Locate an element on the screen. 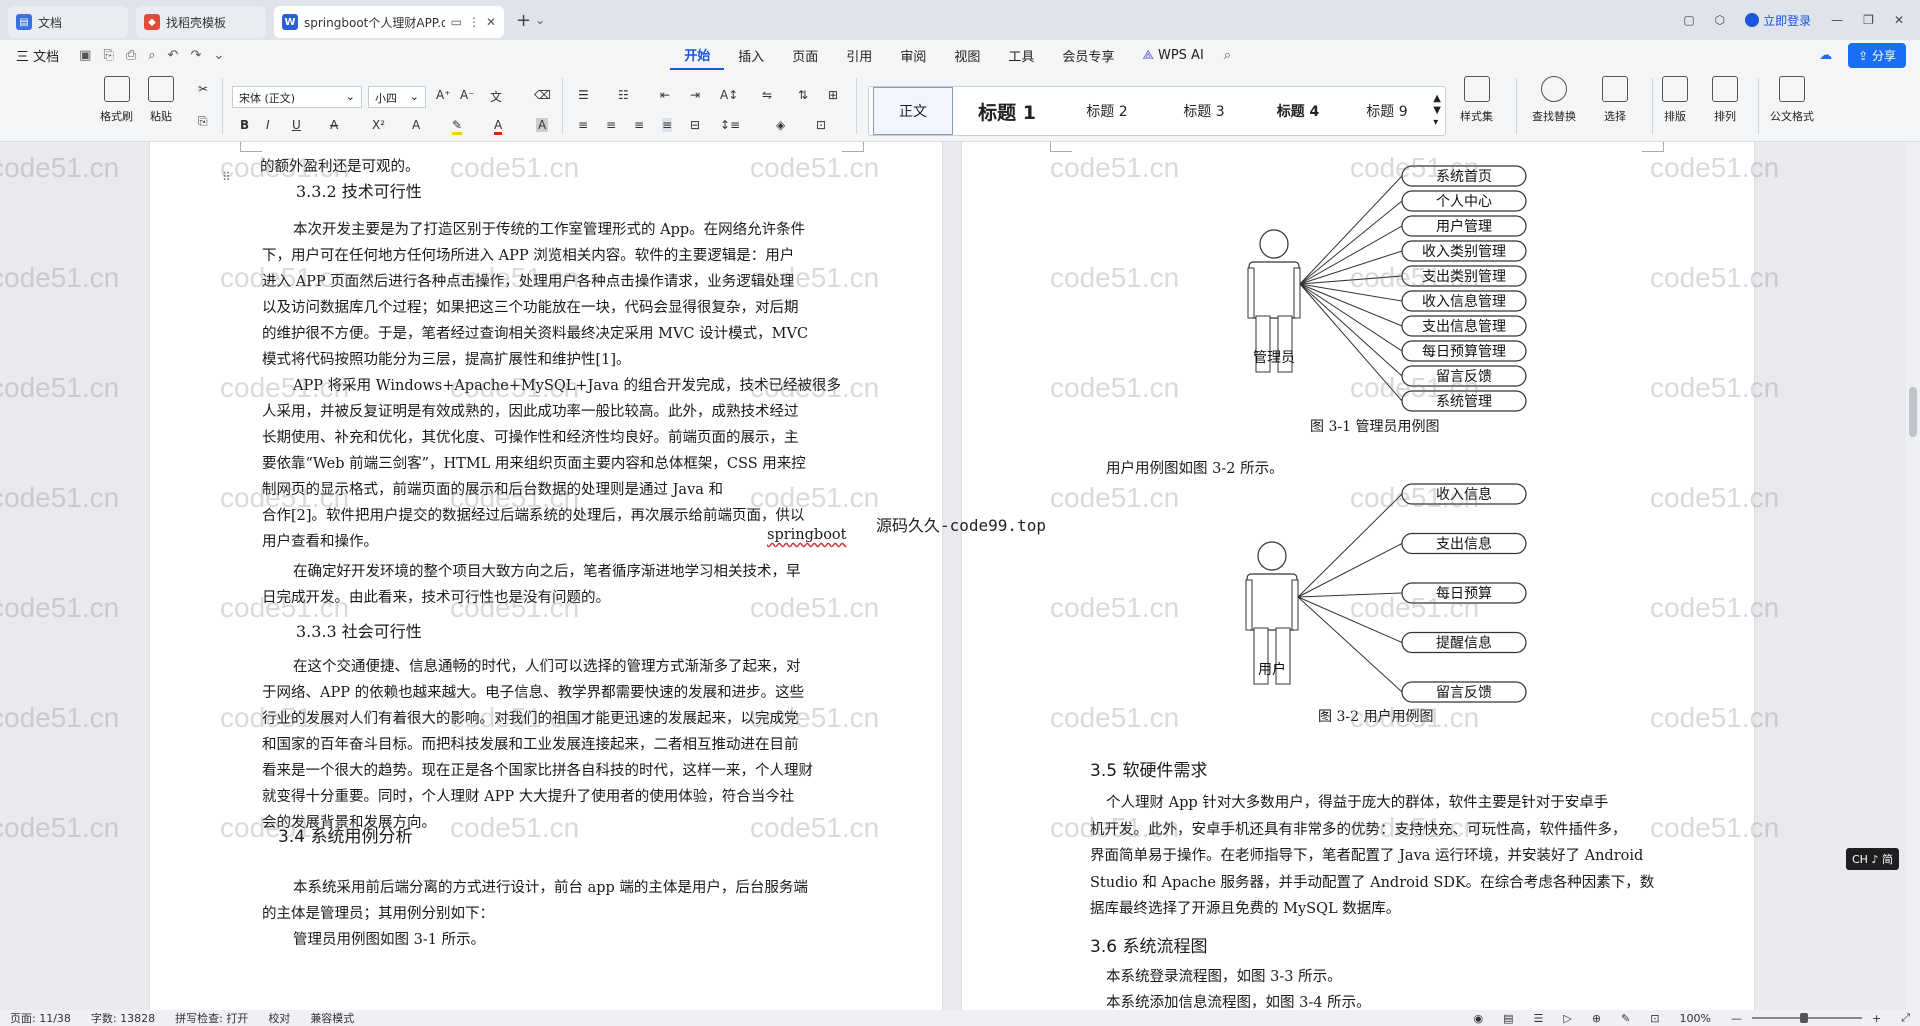 The image size is (1920, 1026). menu-home: 开始 is located at coordinates (697, 55).